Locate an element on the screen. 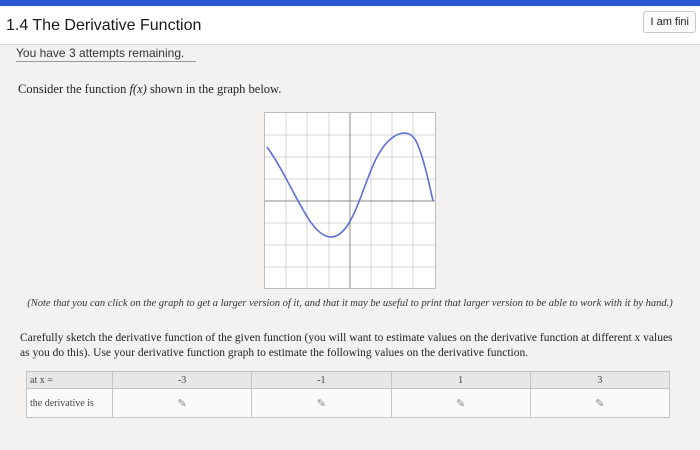  graph-svg is located at coordinates (350, 200).